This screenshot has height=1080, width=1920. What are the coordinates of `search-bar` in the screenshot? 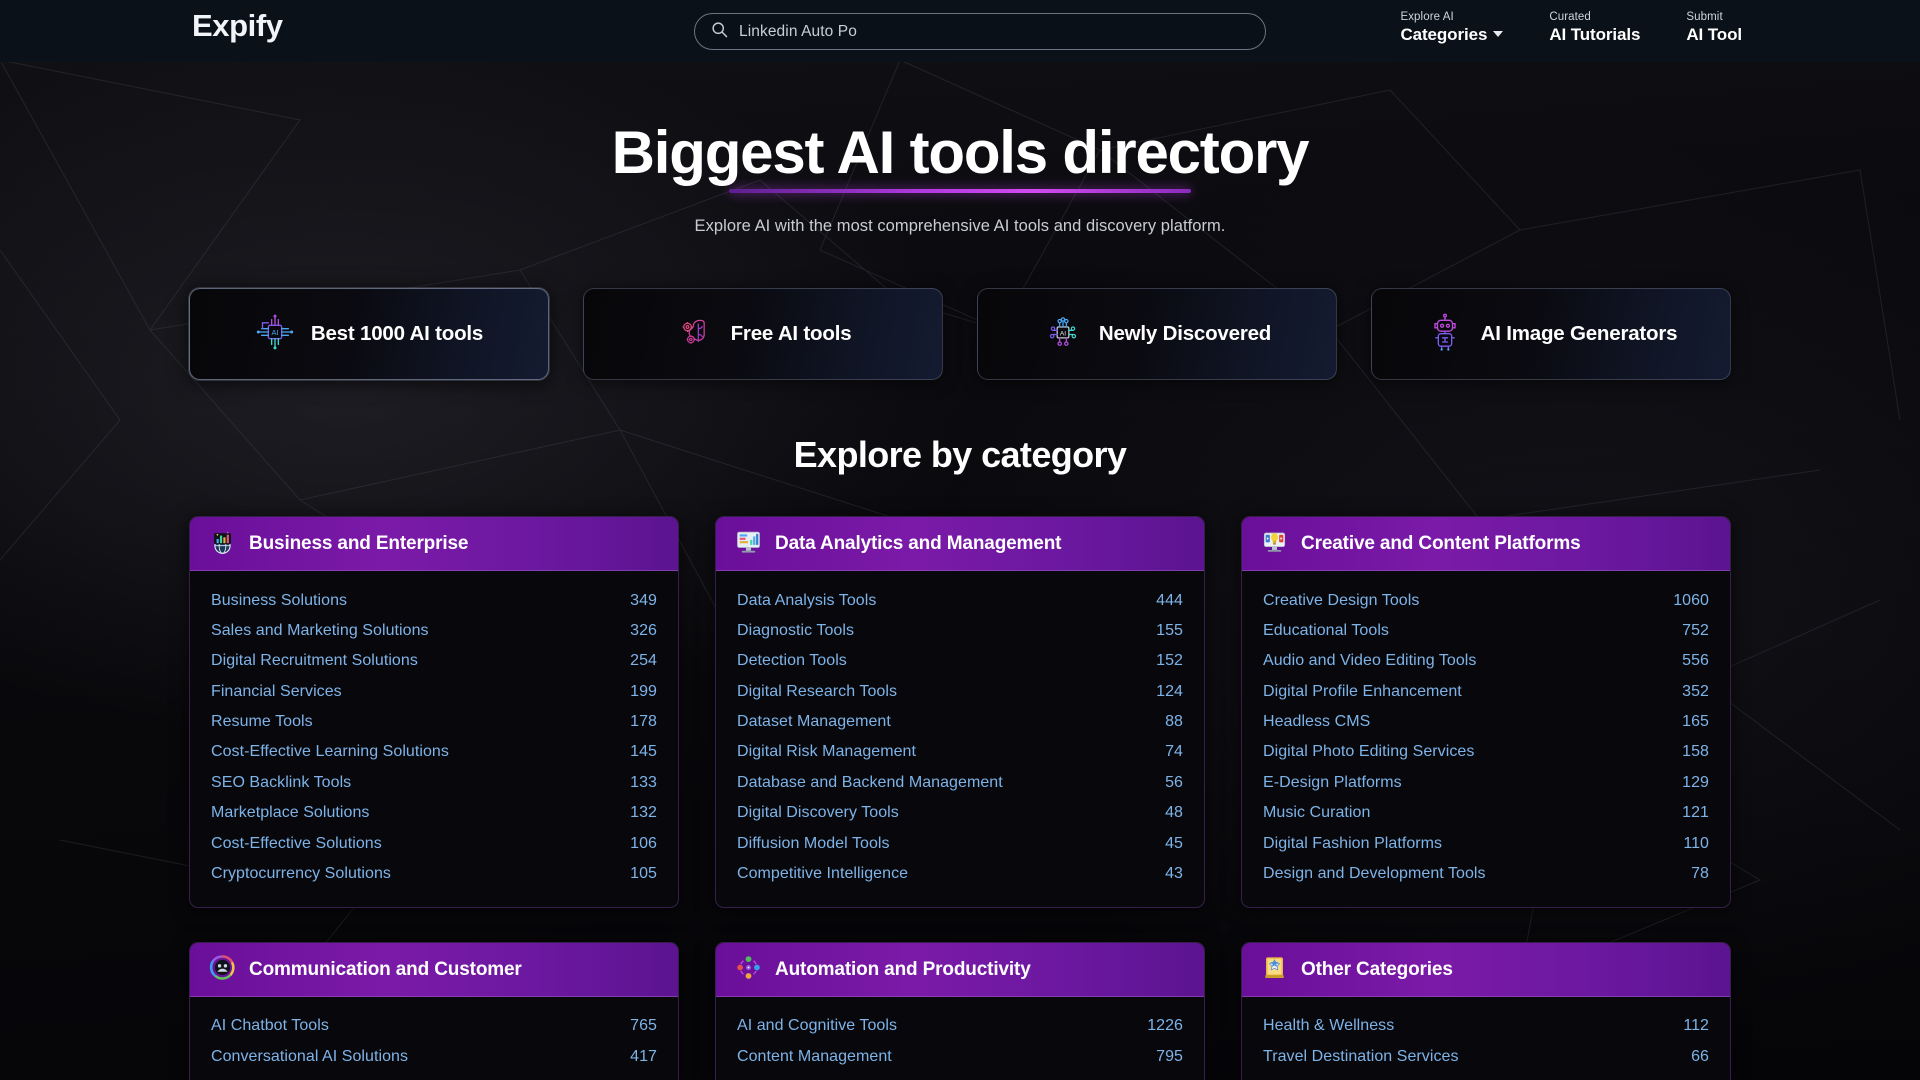 It's located at (980, 31).